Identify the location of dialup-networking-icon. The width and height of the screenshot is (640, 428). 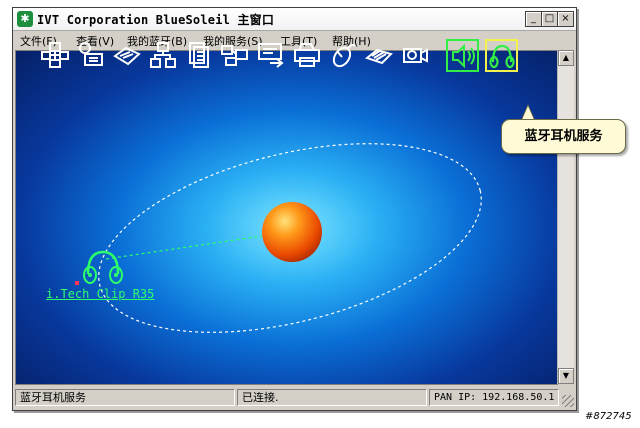
(91, 55).